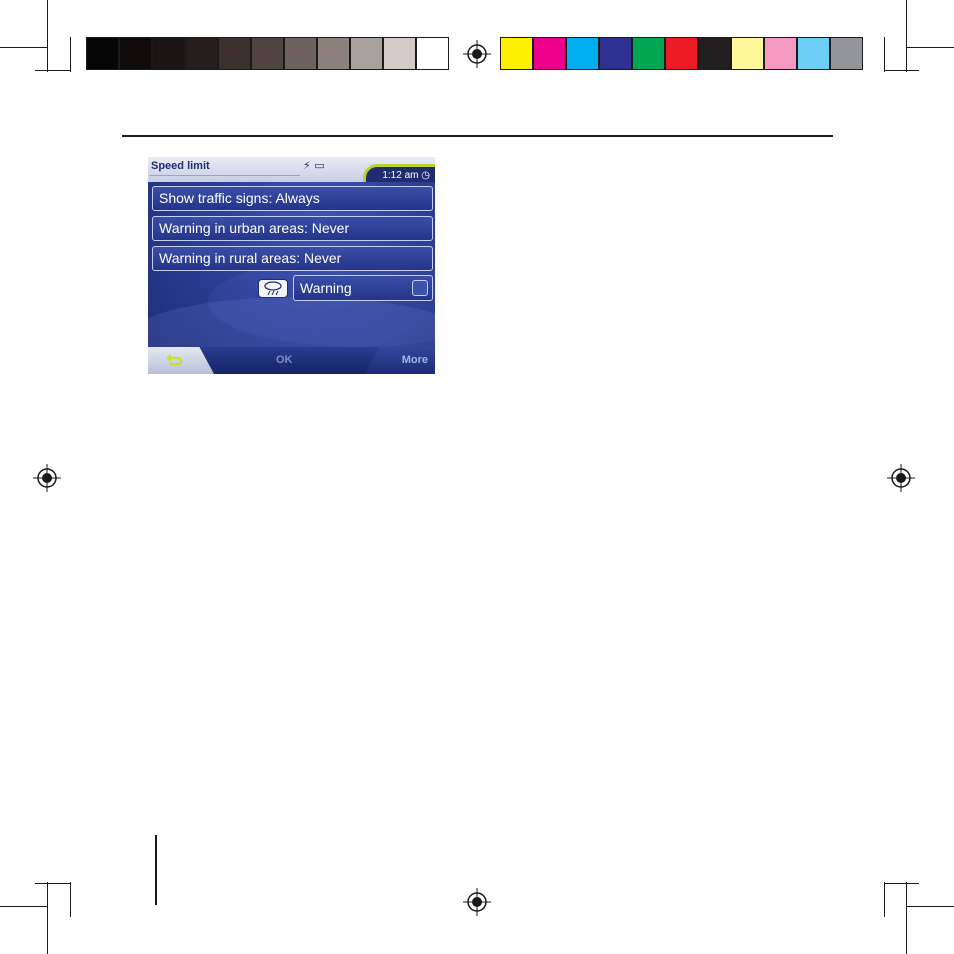 This screenshot has width=954, height=954. I want to click on warning-urban-button: Warning in urban areas: Never, so click(292, 228).